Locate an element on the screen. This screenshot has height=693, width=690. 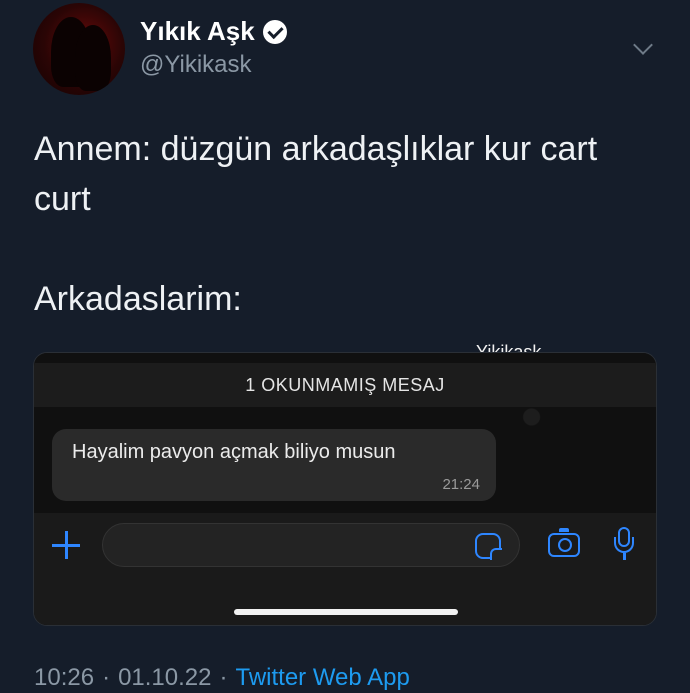
avatar is located at coordinates (79, 49).